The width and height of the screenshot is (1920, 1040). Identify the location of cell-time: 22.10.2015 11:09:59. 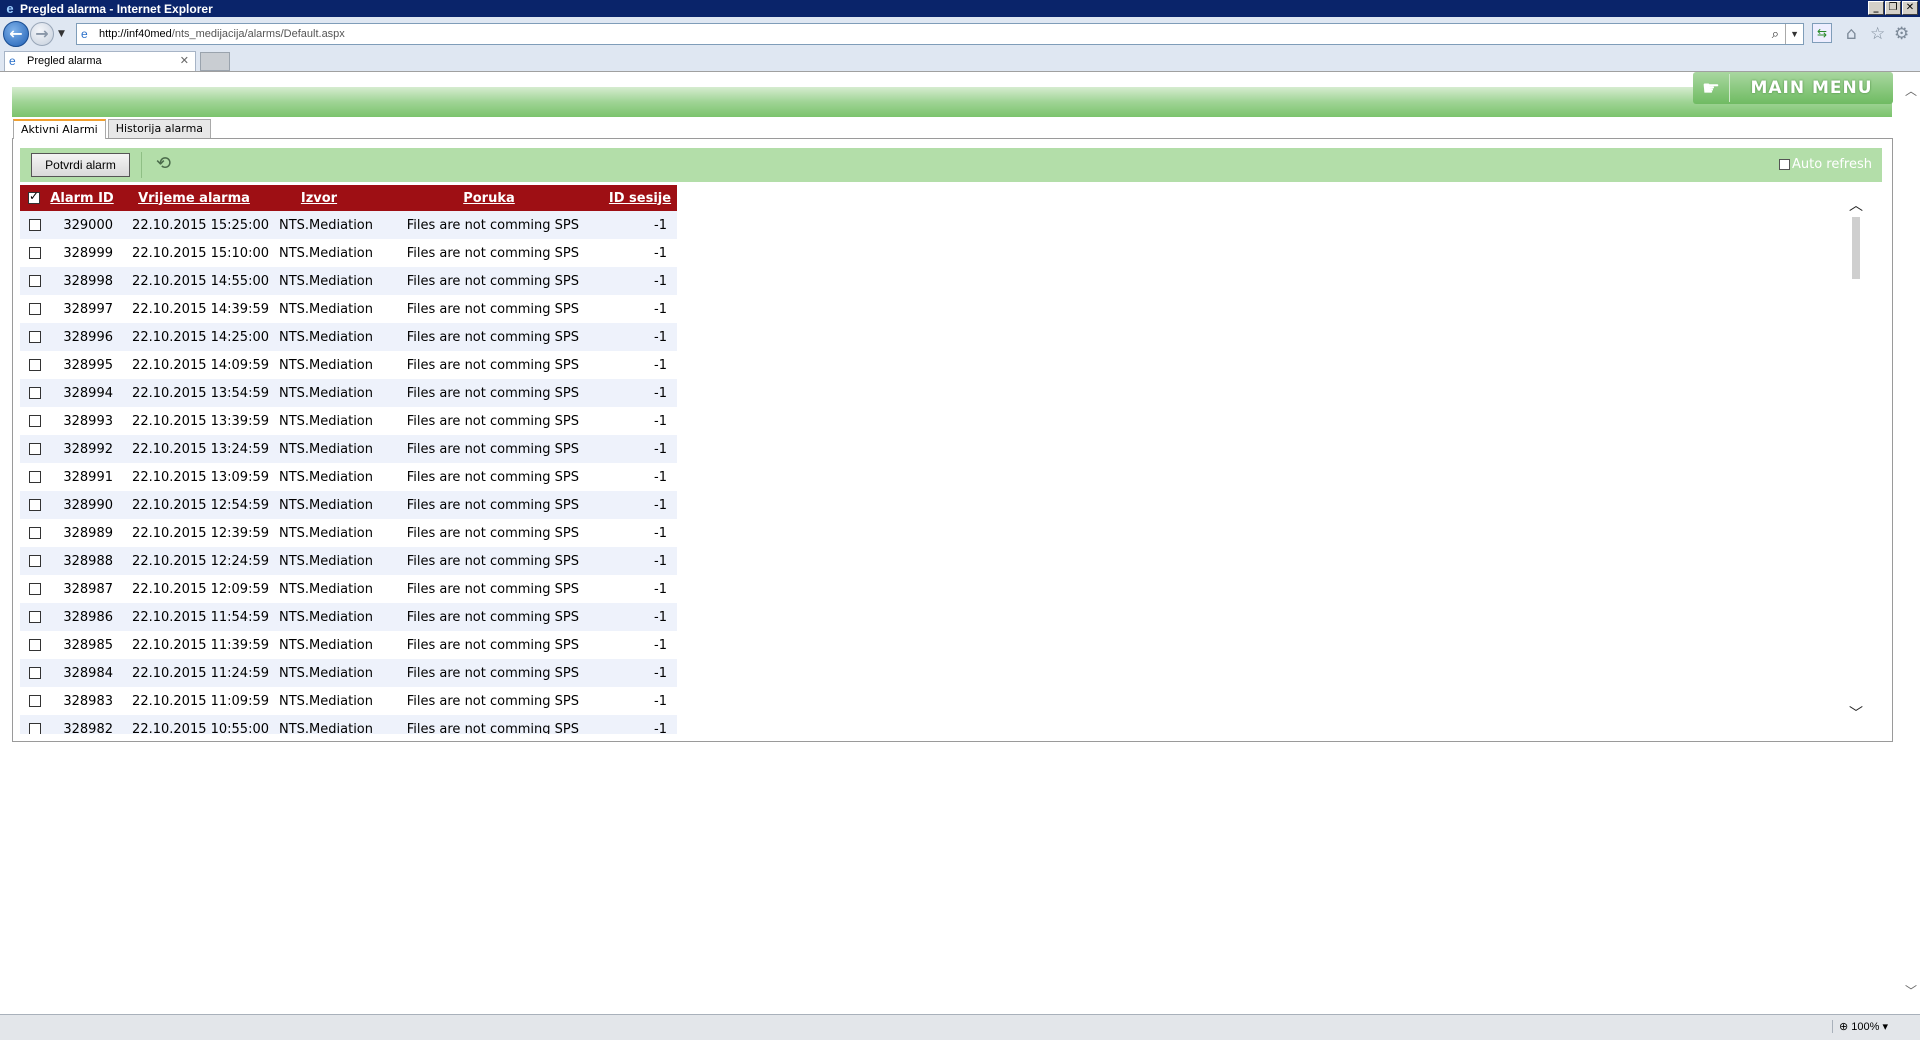
(200, 701).